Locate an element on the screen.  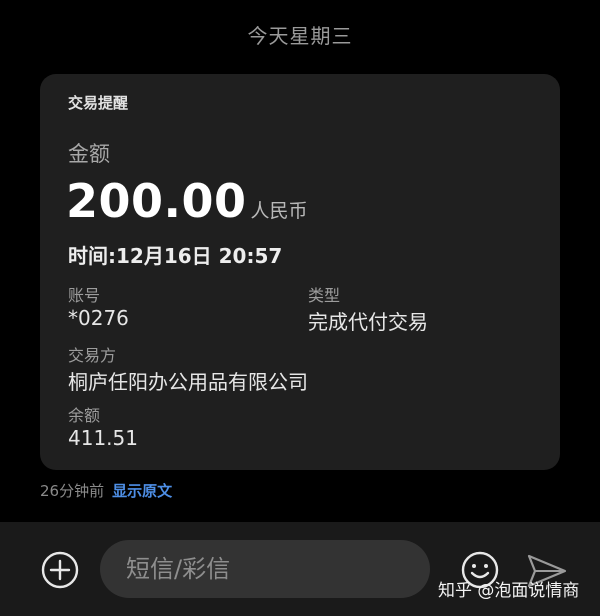
amount-value: 200.00 is located at coordinates (156, 201).